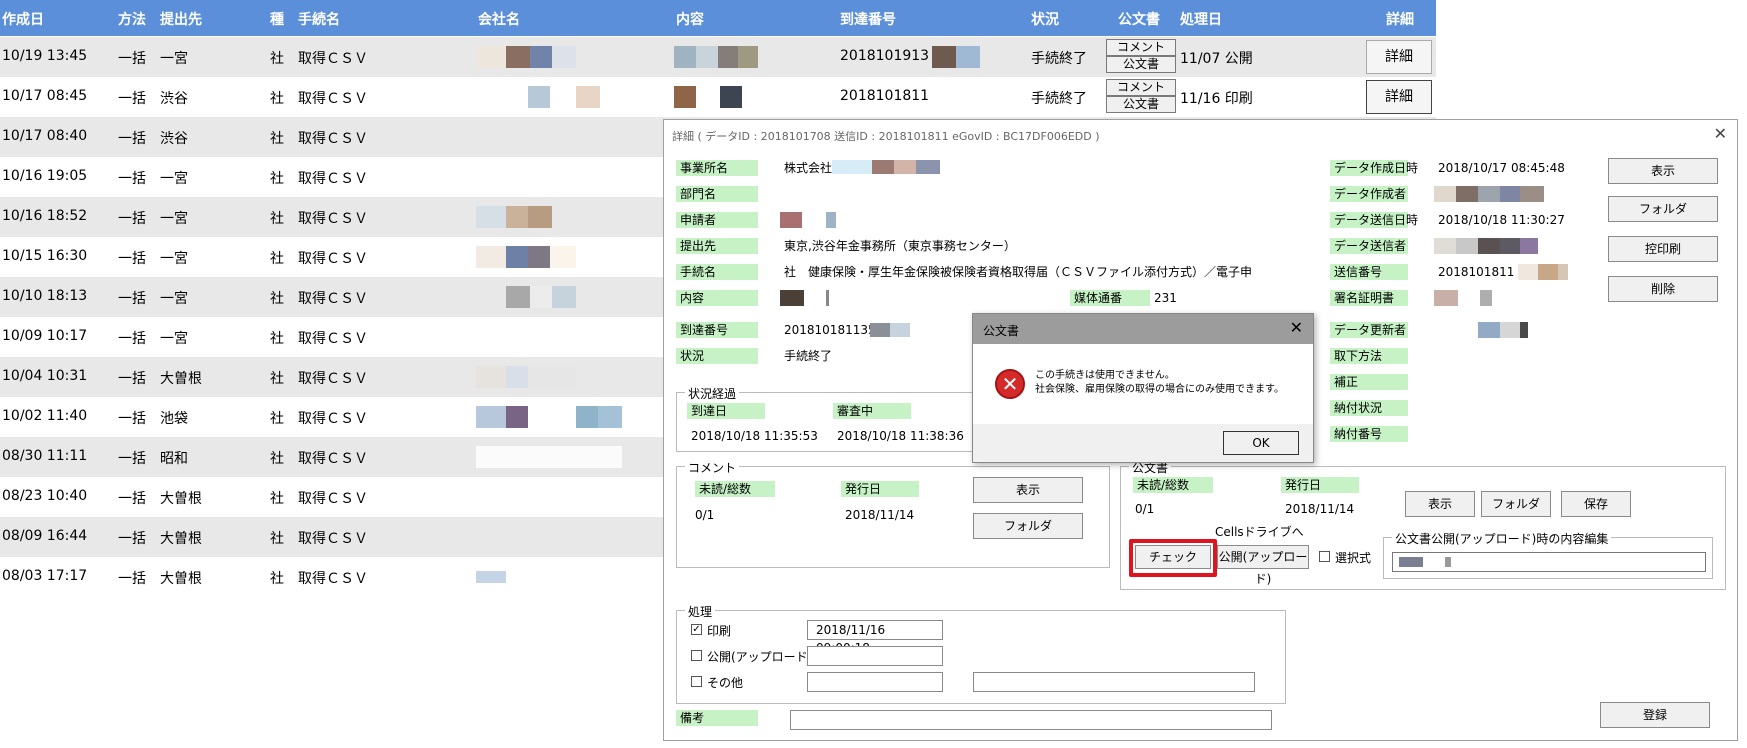 This screenshot has height=748, width=1747. Describe the element at coordinates (45, 336) in the screenshot. I see `cell-created: 10/09 10:17` at that location.